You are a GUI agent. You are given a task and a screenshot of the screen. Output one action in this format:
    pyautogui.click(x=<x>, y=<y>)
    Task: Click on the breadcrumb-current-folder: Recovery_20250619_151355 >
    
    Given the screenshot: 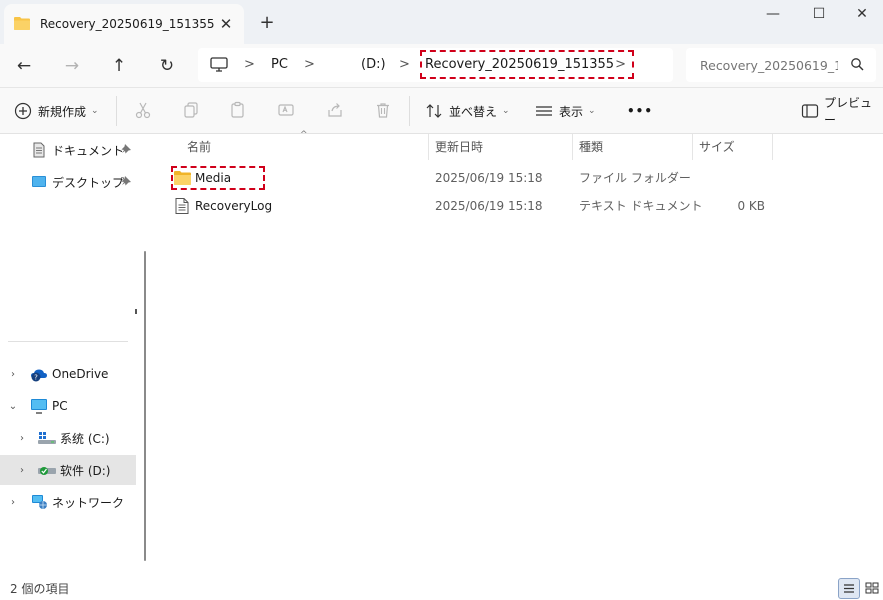 What is the action you would take?
    pyautogui.click(x=527, y=64)
    